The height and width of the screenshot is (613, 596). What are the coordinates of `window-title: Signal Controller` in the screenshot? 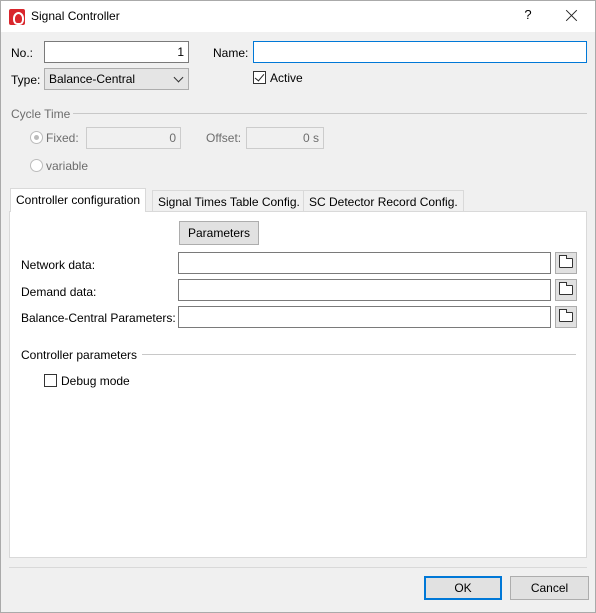 It's located at (75, 16).